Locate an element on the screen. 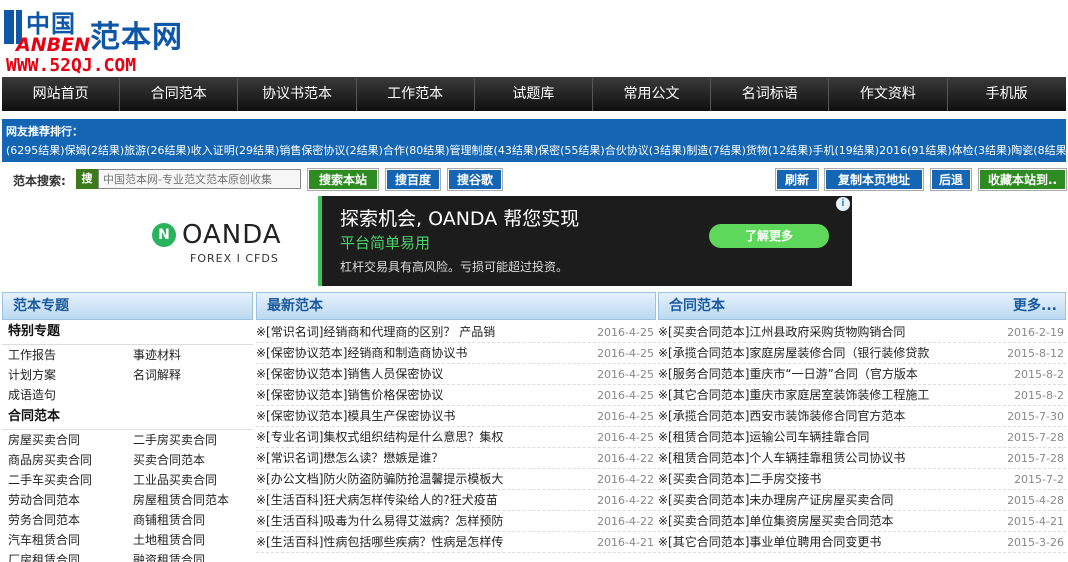 The width and height of the screenshot is (1068, 562). list-item: ※[其它合同范本]重庆市家庭居室装饰装修工程施工 2015-8-2 is located at coordinates (862, 395).